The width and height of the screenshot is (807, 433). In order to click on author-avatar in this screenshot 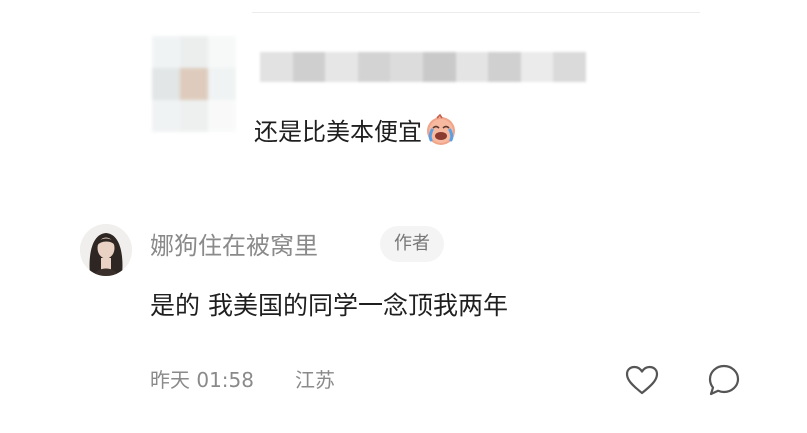, I will do `click(106, 250)`.